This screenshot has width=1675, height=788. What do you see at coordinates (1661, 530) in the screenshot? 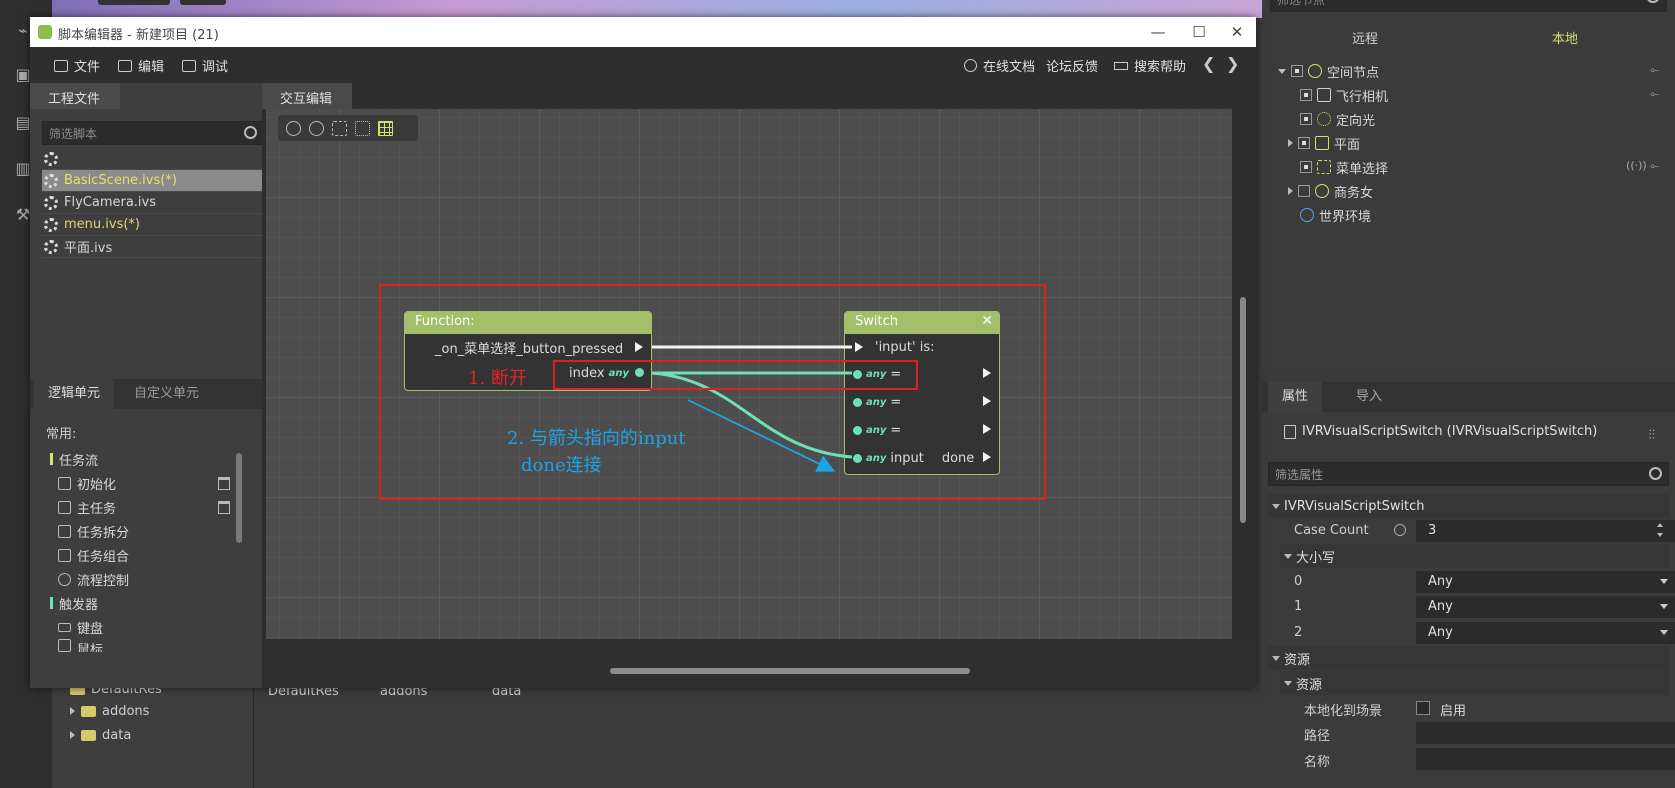
I see `spinner-icon` at bounding box center [1661, 530].